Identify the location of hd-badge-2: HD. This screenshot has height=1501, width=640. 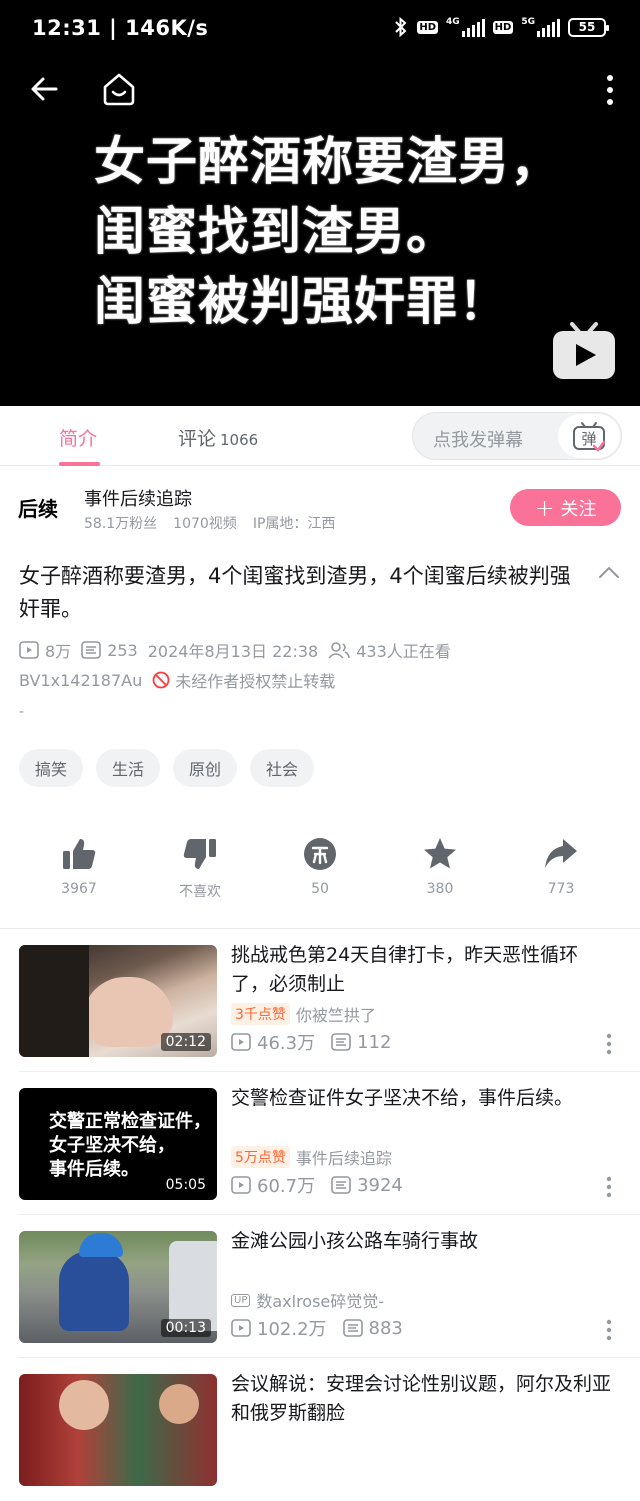
(503, 27).